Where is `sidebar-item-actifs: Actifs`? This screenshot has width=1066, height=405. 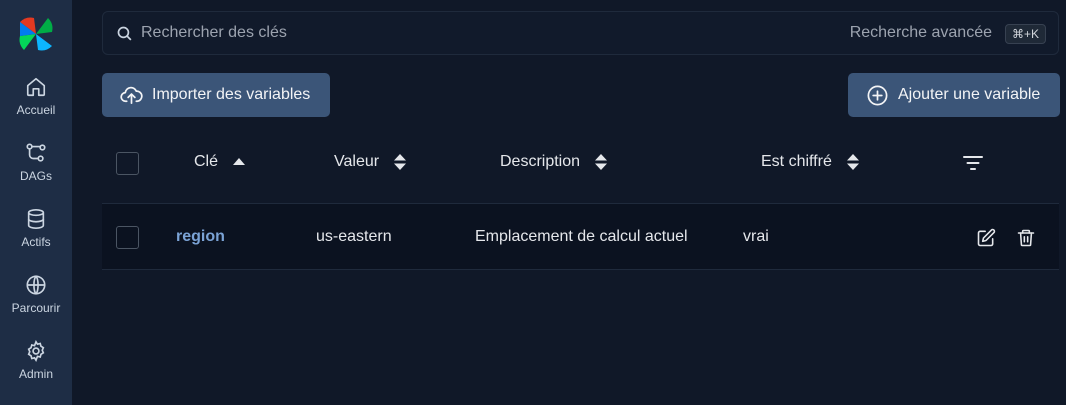
sidebar-item-actifs: Actifs is located at coordinates (36, 228).